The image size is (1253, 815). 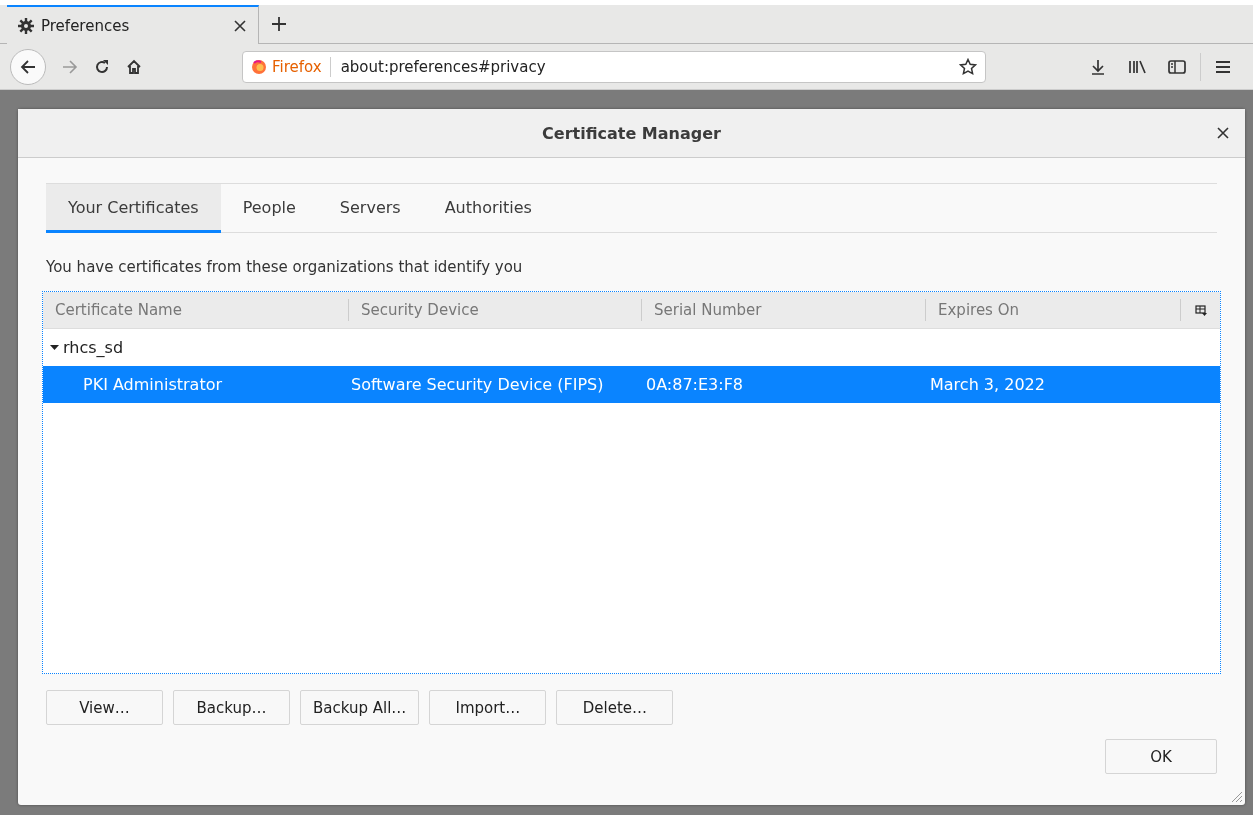 I want to click on address-bar: Firefox about:preferences#privacy, so click(x=614, y=66).